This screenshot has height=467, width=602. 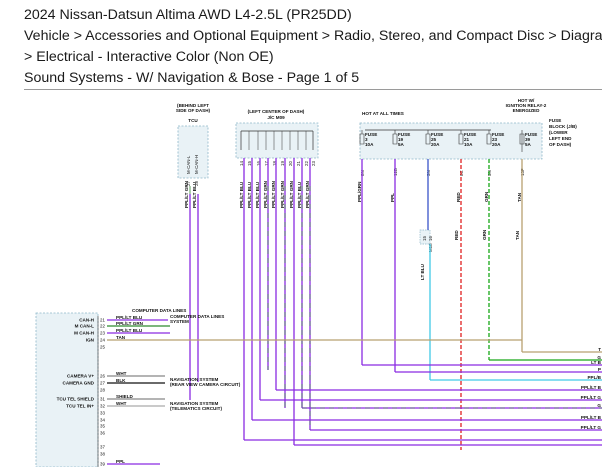 I want to click on jc-pin: 14, so click(x=241, y=163).